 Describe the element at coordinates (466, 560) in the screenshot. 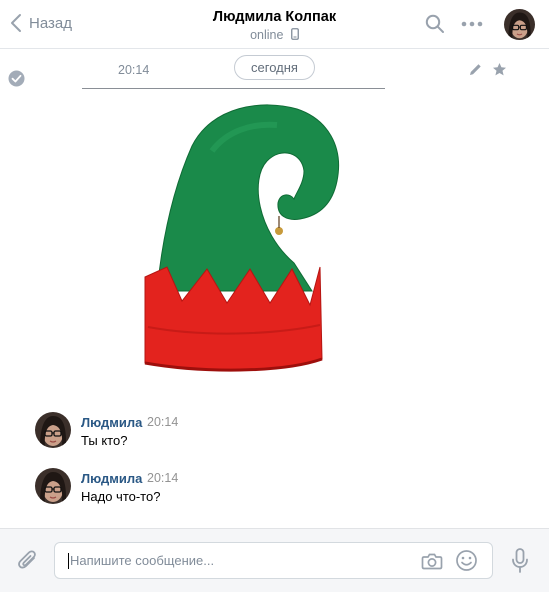

I see `smile-icon` at that location.